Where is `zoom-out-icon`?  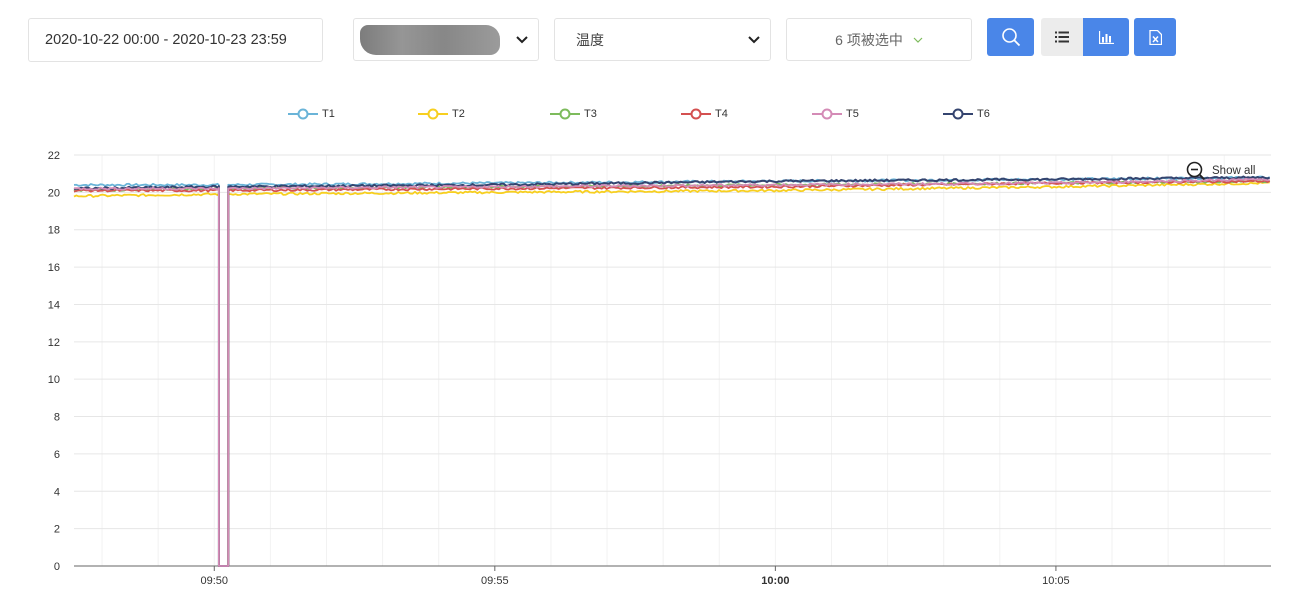 zoom-out-icon is located at coordinates (1196, 171).